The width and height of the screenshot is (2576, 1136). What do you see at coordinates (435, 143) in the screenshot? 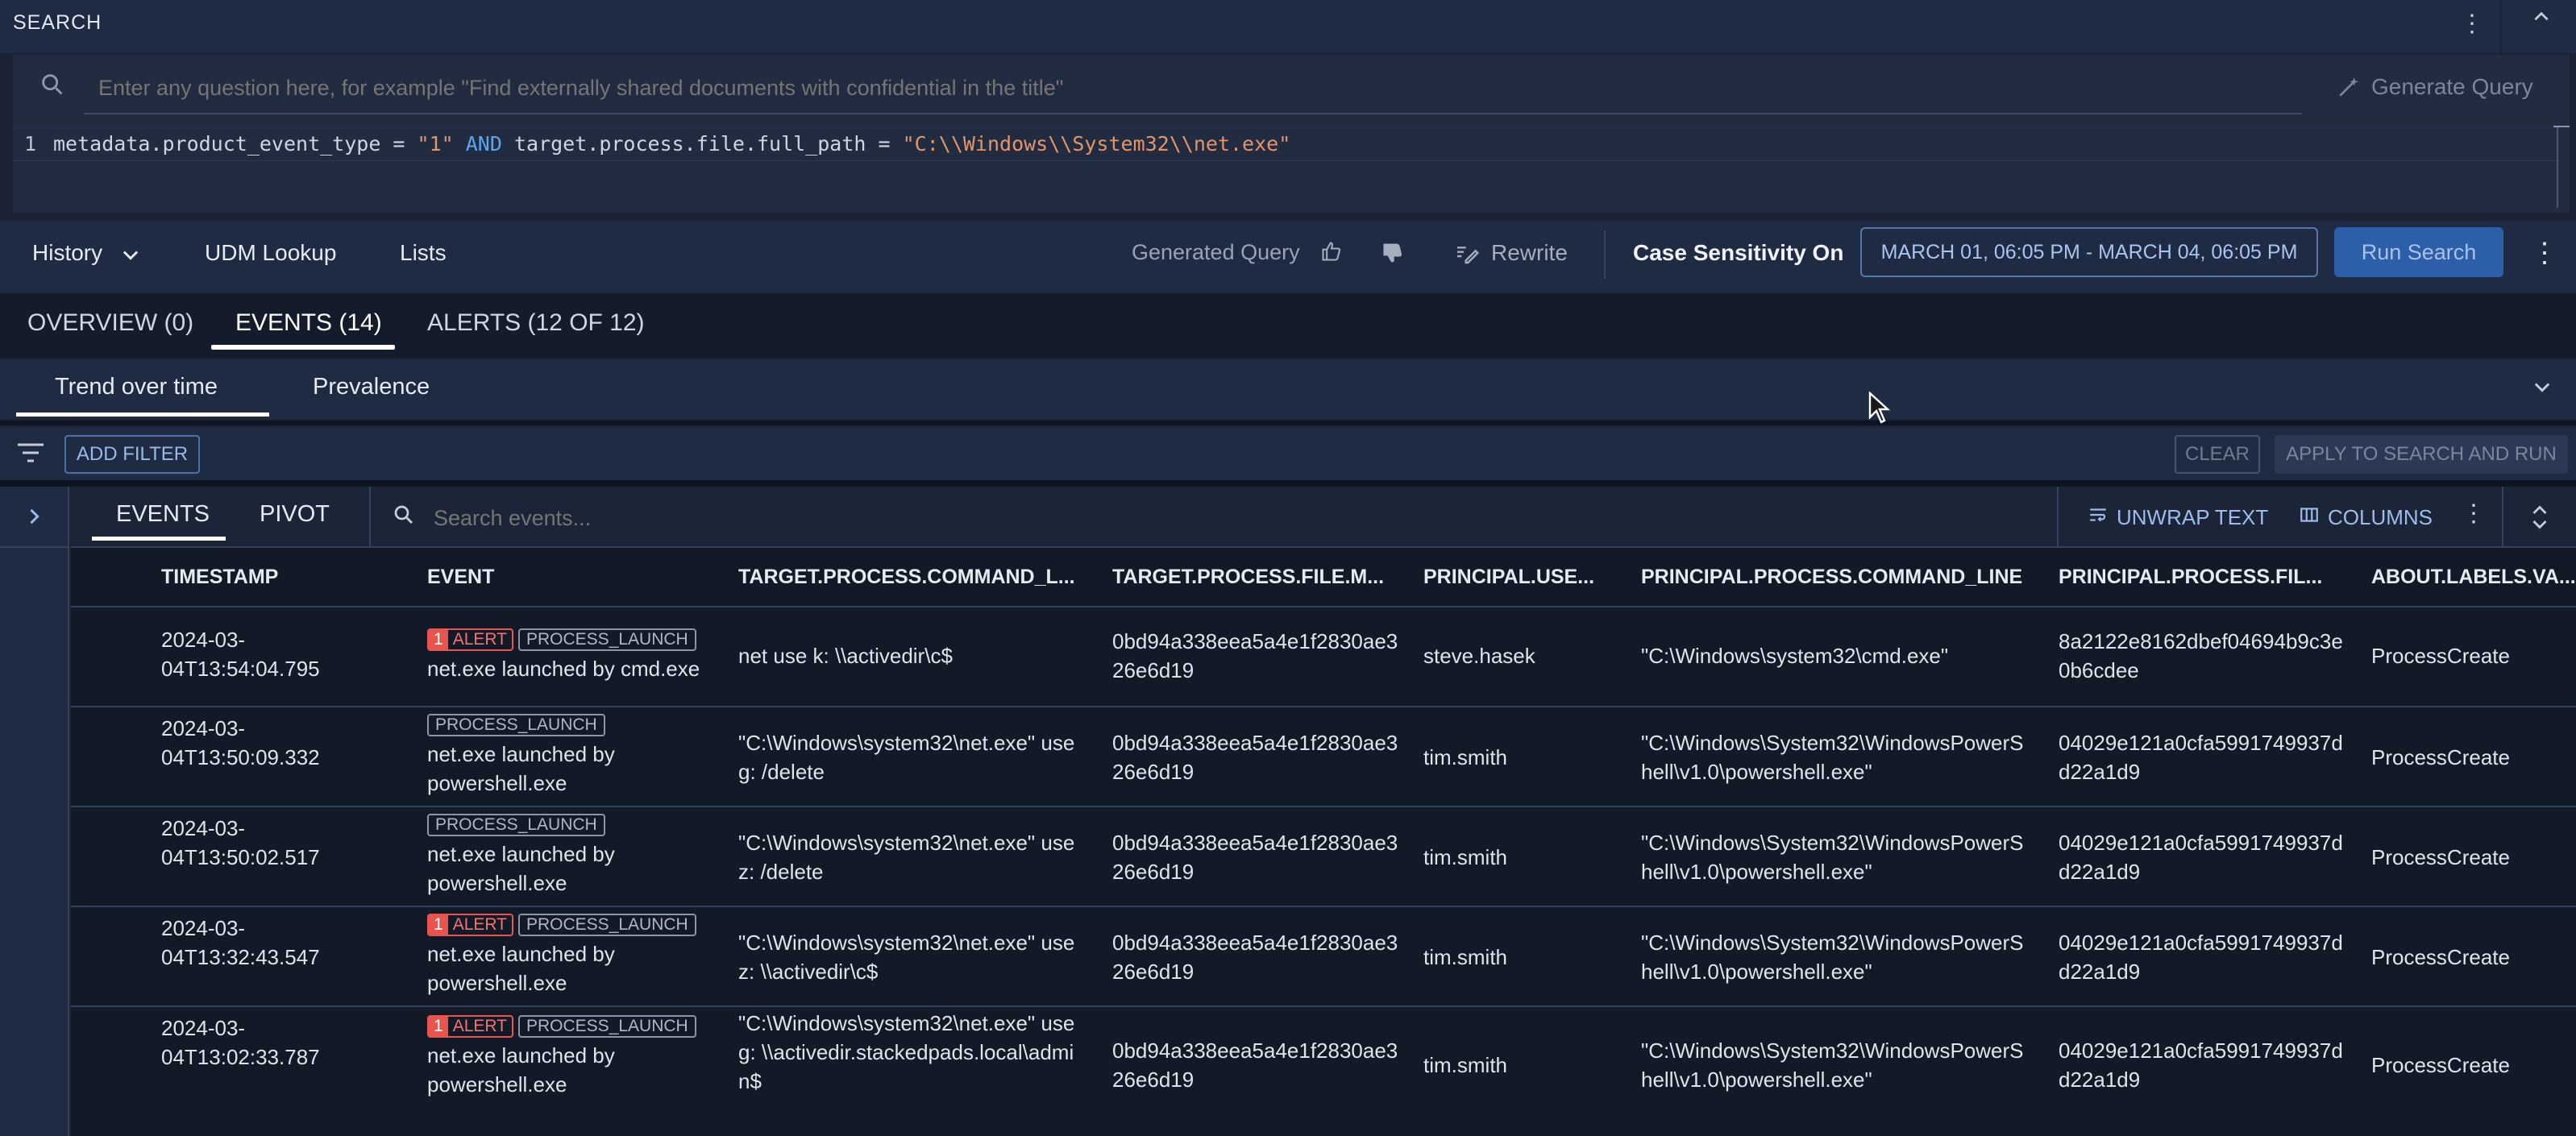
I see `query-value-1: "1"` at bounding box center [435, 143].